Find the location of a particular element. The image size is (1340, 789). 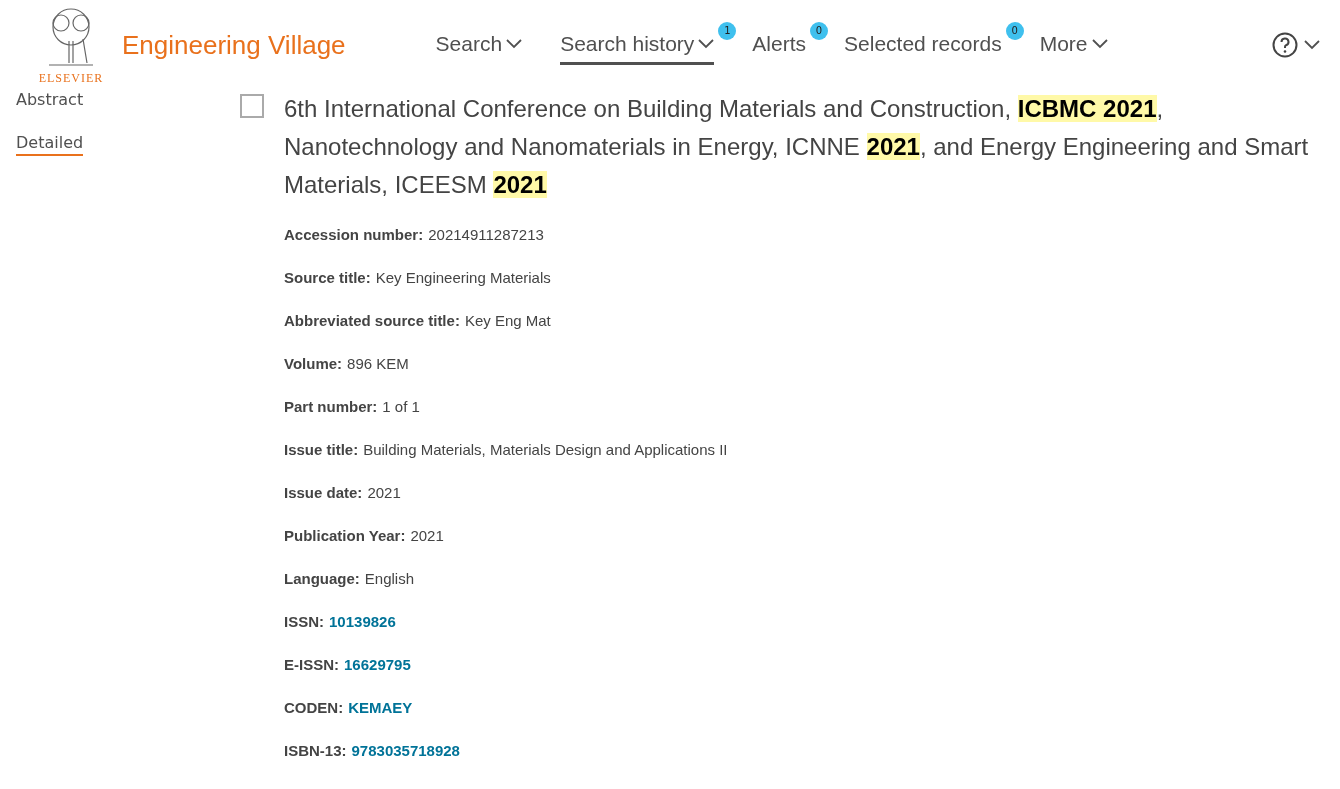

field-value: Building Materials, Materials Design and Applications II is located at coordinates (545, 449).